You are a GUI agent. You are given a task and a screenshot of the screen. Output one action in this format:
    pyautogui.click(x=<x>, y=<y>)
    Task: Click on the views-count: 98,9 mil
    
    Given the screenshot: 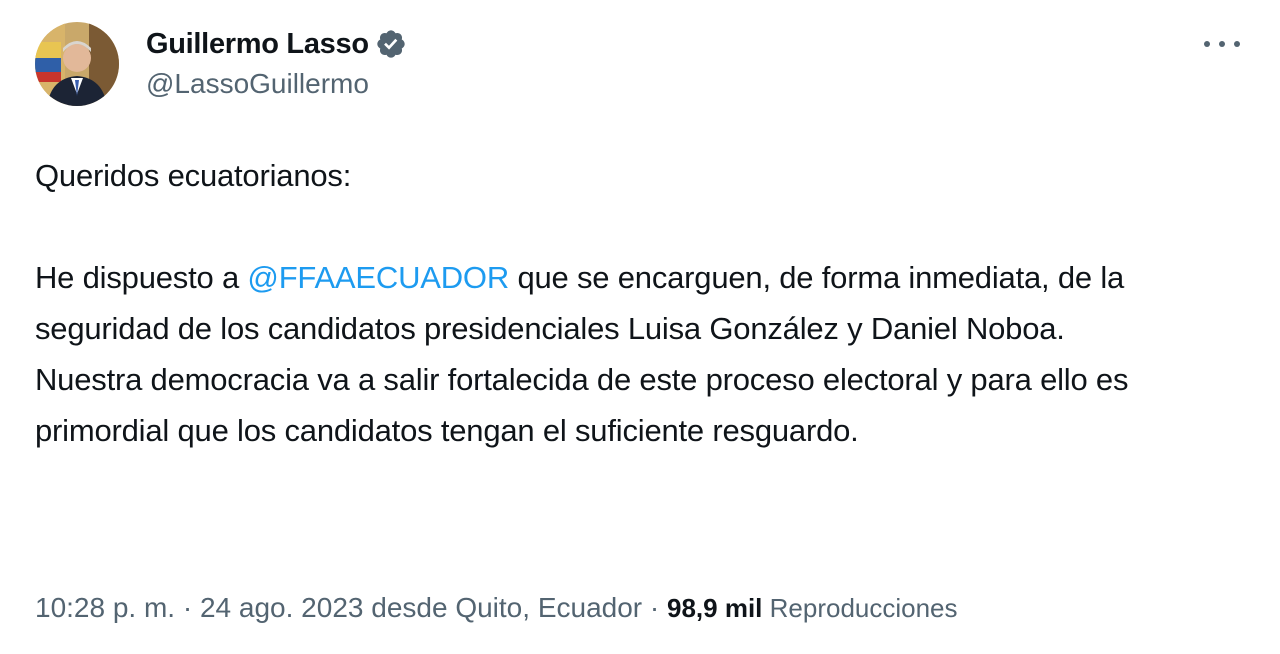 What is the action you would take?
    pyautogui.click(x=715, y=608)
    